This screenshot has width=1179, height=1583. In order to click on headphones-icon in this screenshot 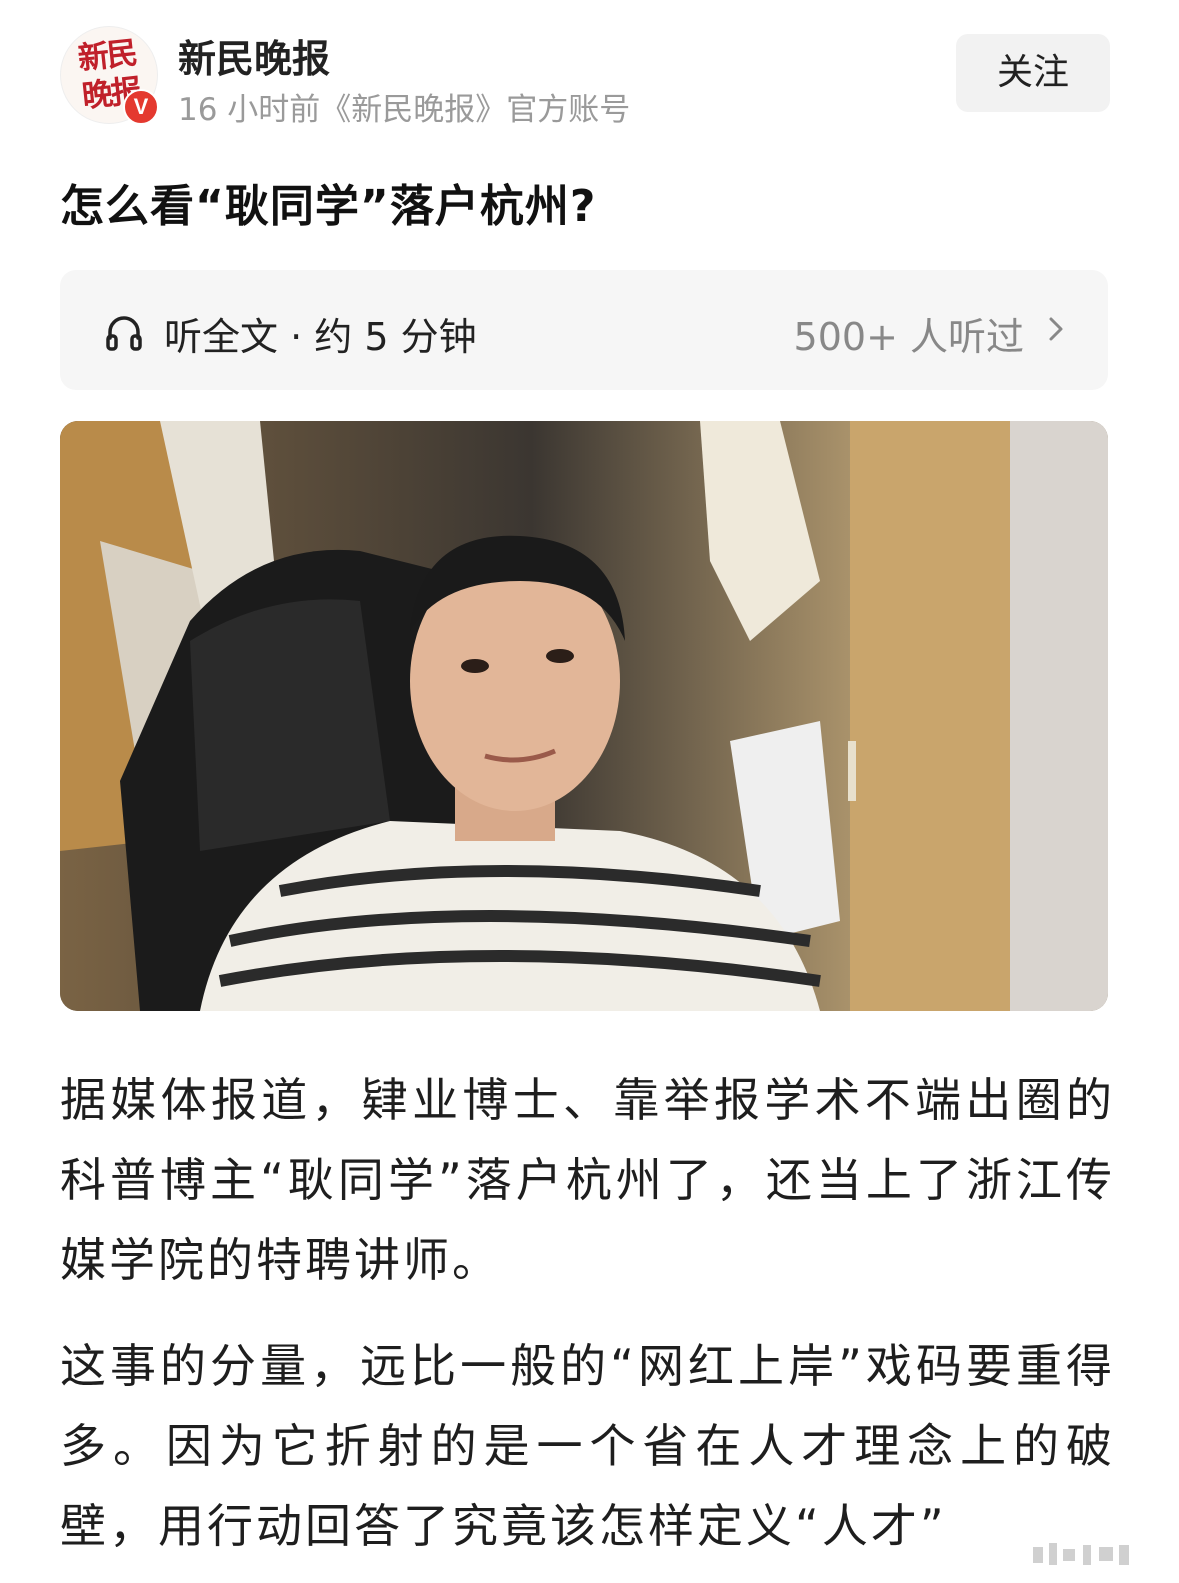, I will do `click(124, 333)`.